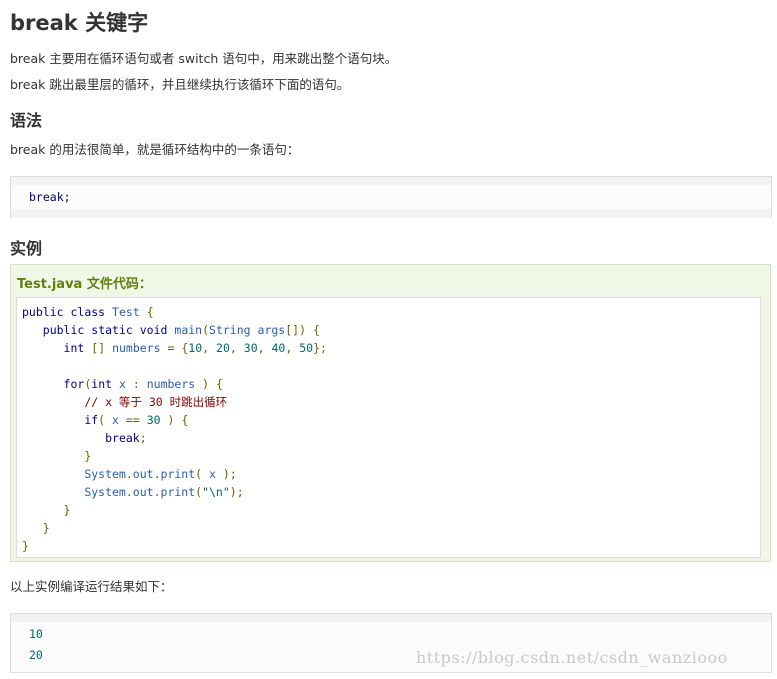  What do you see at coordinates (195, 348) in the screenshot?
I see `code-line: int [] numbers = {10, 20, 30, 40, 50};` at bounding box center [195, 348].